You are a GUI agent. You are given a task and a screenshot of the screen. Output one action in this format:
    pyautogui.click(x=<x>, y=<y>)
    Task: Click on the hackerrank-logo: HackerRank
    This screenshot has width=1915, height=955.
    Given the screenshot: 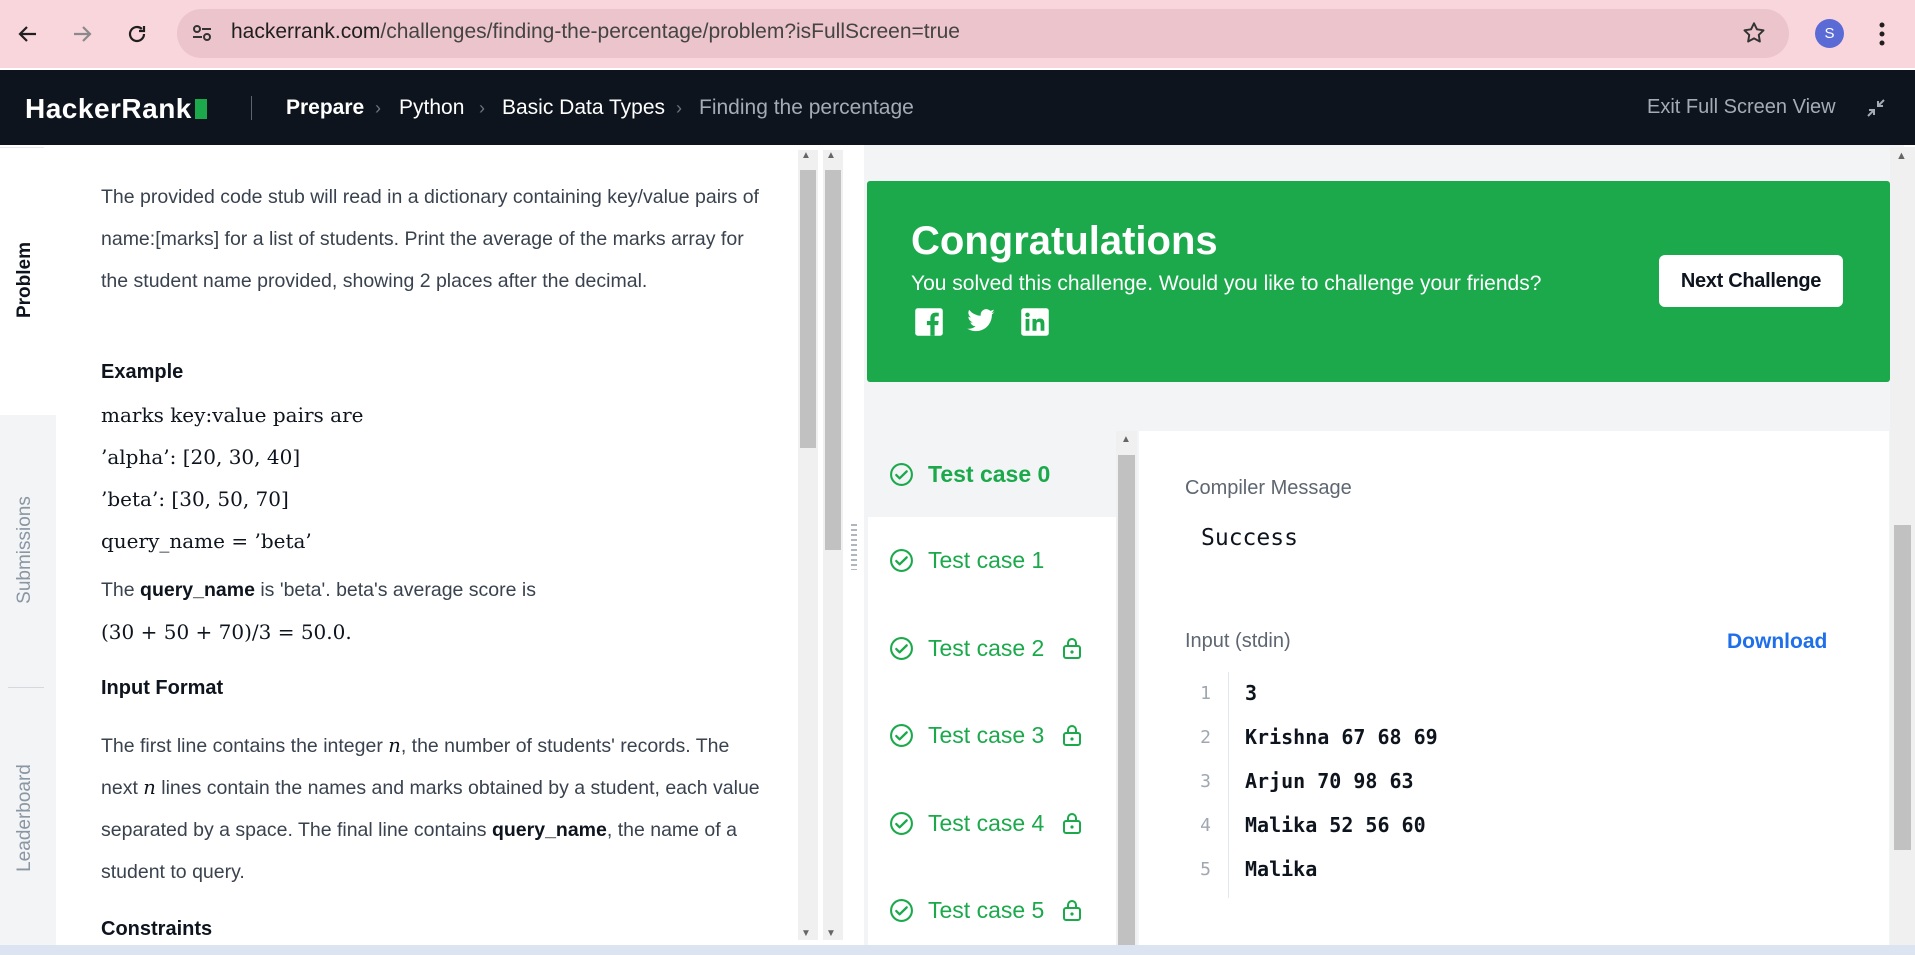 What is the action you would take?
    pyautogui.click(x=116, y=109)
    